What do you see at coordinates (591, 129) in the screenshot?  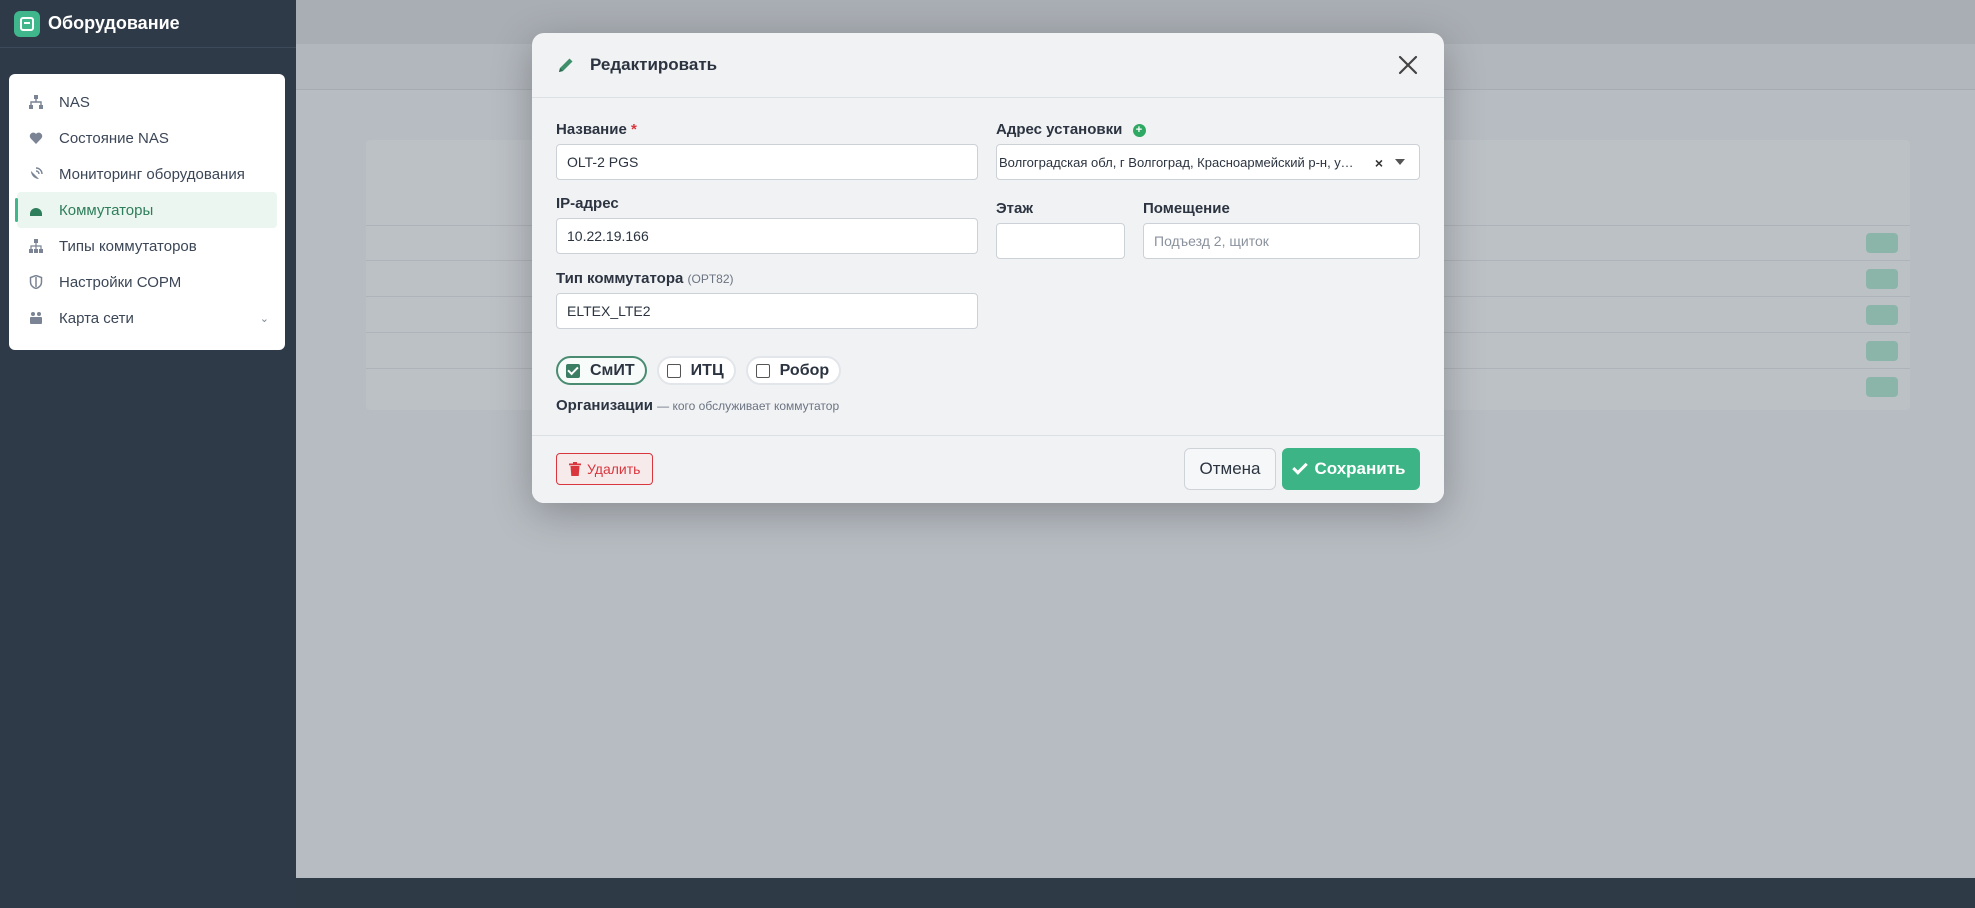 I see `name-label-text: Название` at bounding box center [591, 129].